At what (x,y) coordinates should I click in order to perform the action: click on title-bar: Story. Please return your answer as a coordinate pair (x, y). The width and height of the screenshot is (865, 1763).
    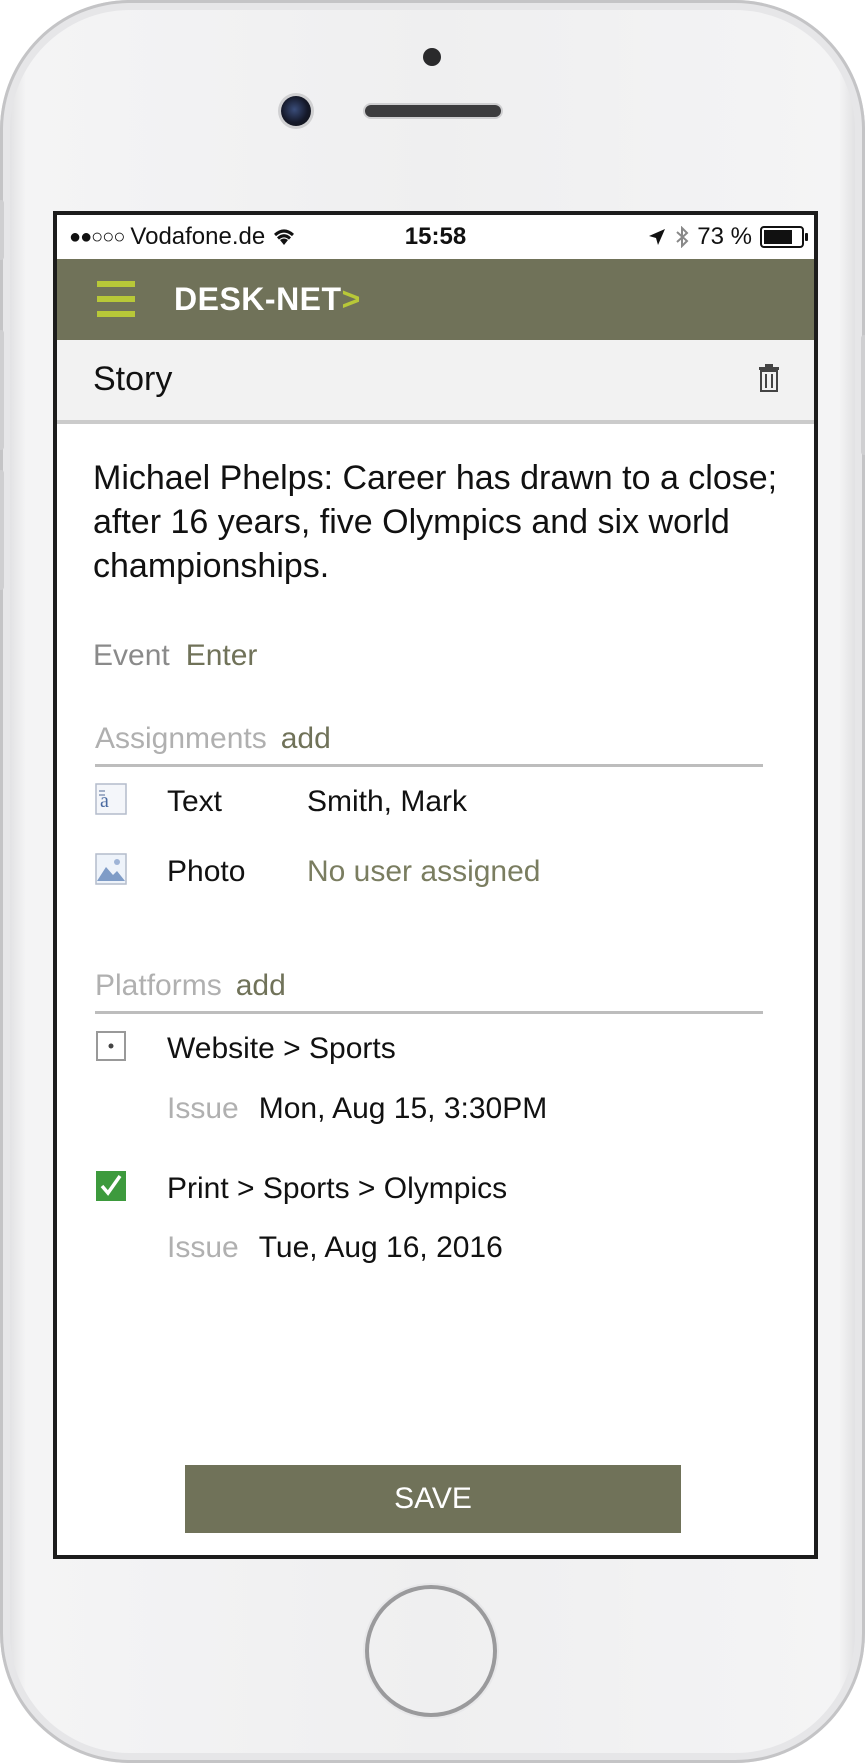
    Looking at the image, I should click on (435, 382).